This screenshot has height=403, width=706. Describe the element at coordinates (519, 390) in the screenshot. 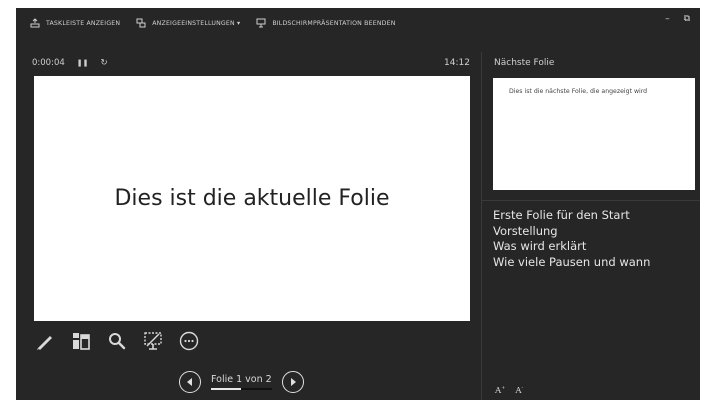

I see `decrease-text-size-button: A-` at that location.